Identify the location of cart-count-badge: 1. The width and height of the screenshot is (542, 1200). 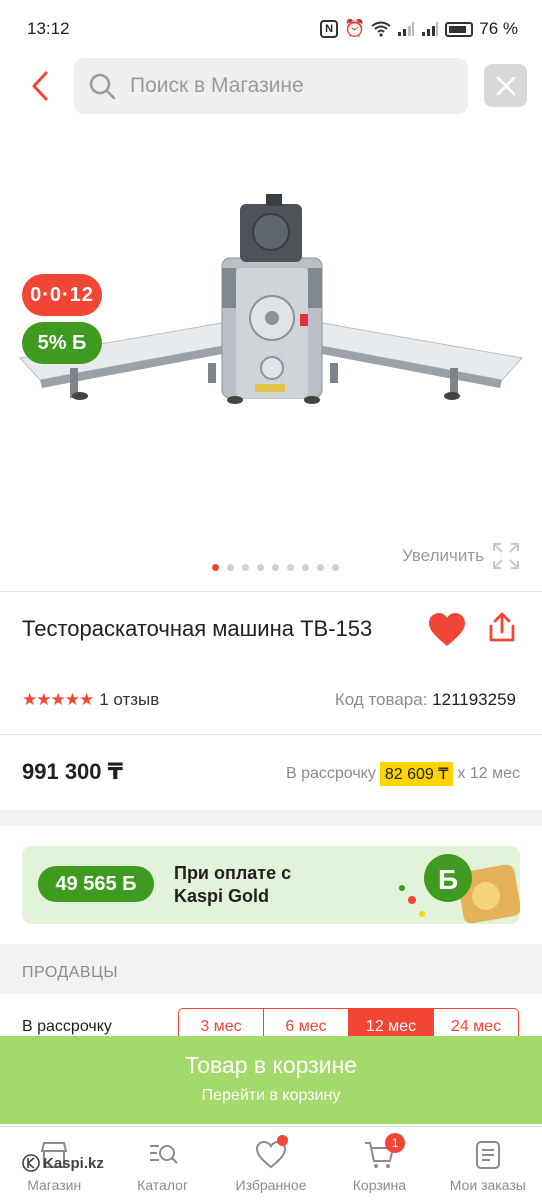
(395, 1143).